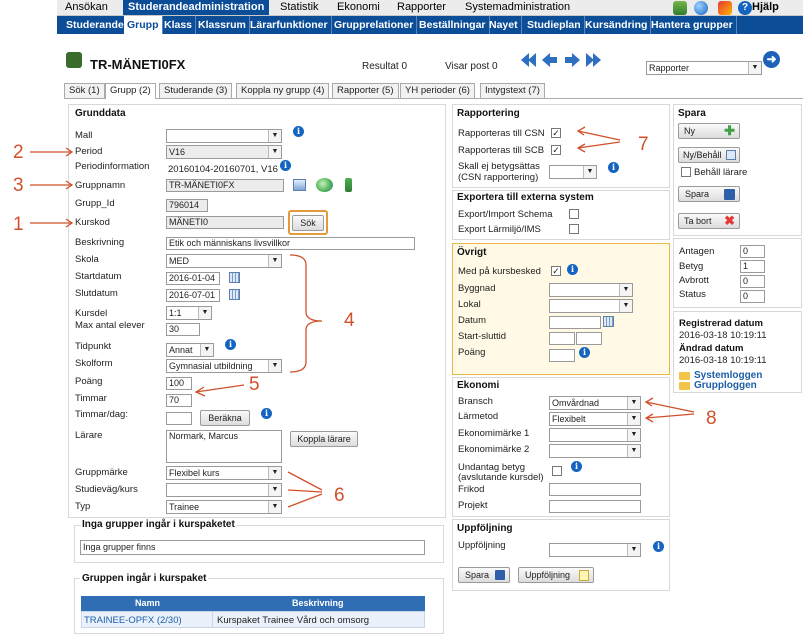 The width and height of the screenshot is (803, 634). Describe the element at coordinates (339, 495) in the screenshot. I see `annotation-label-6: 6` at that location.